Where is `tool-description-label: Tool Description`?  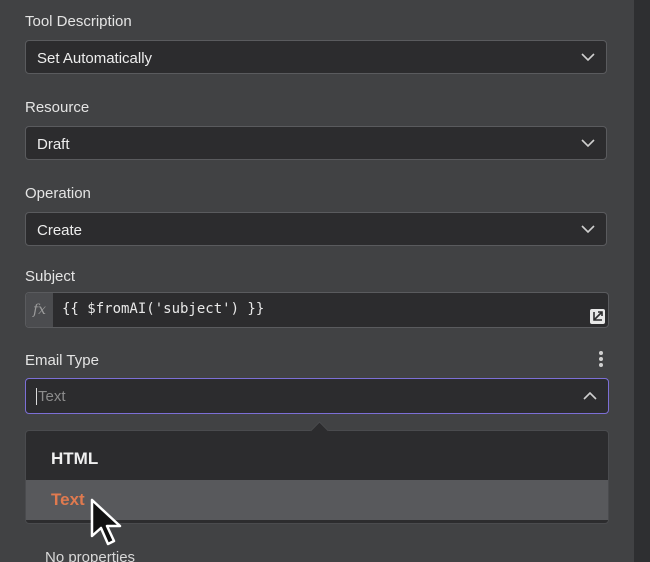
tool-description-label: Tool Description is located at coordinates (78, 21).